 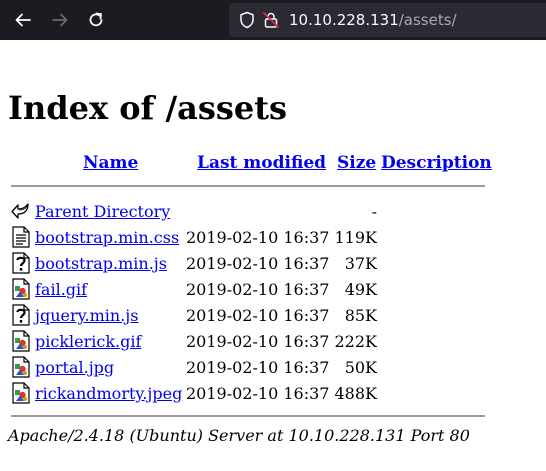 I want to click on size-cell: 222K, so click(x=356, y=341).